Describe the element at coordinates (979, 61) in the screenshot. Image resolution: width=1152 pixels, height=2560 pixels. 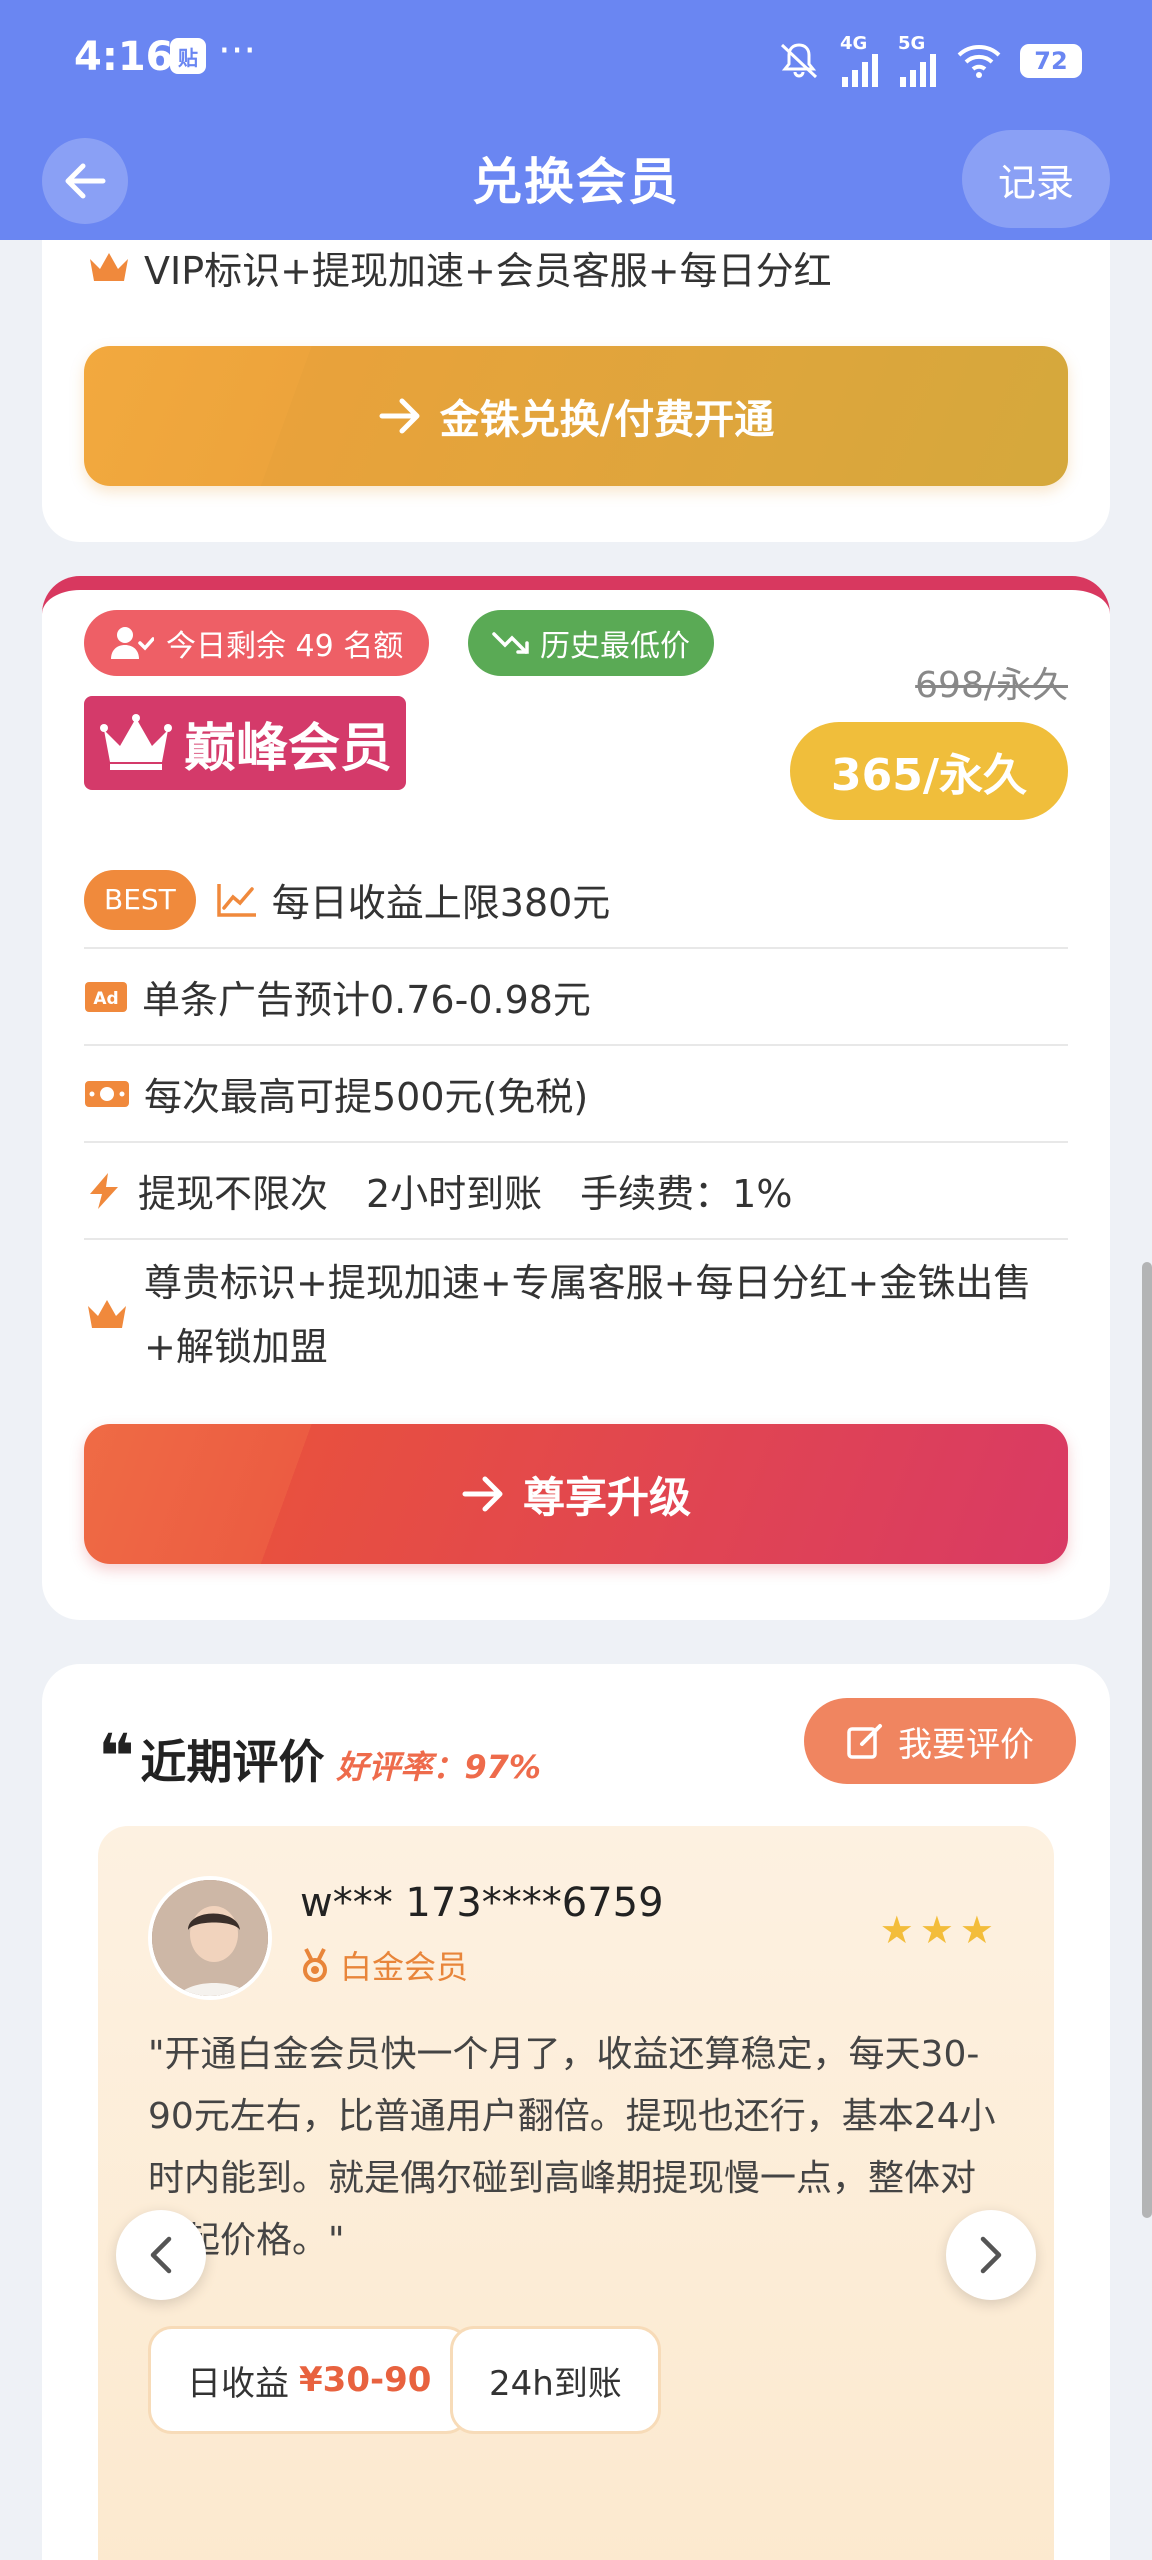
I see `wifi-icon` at that location.